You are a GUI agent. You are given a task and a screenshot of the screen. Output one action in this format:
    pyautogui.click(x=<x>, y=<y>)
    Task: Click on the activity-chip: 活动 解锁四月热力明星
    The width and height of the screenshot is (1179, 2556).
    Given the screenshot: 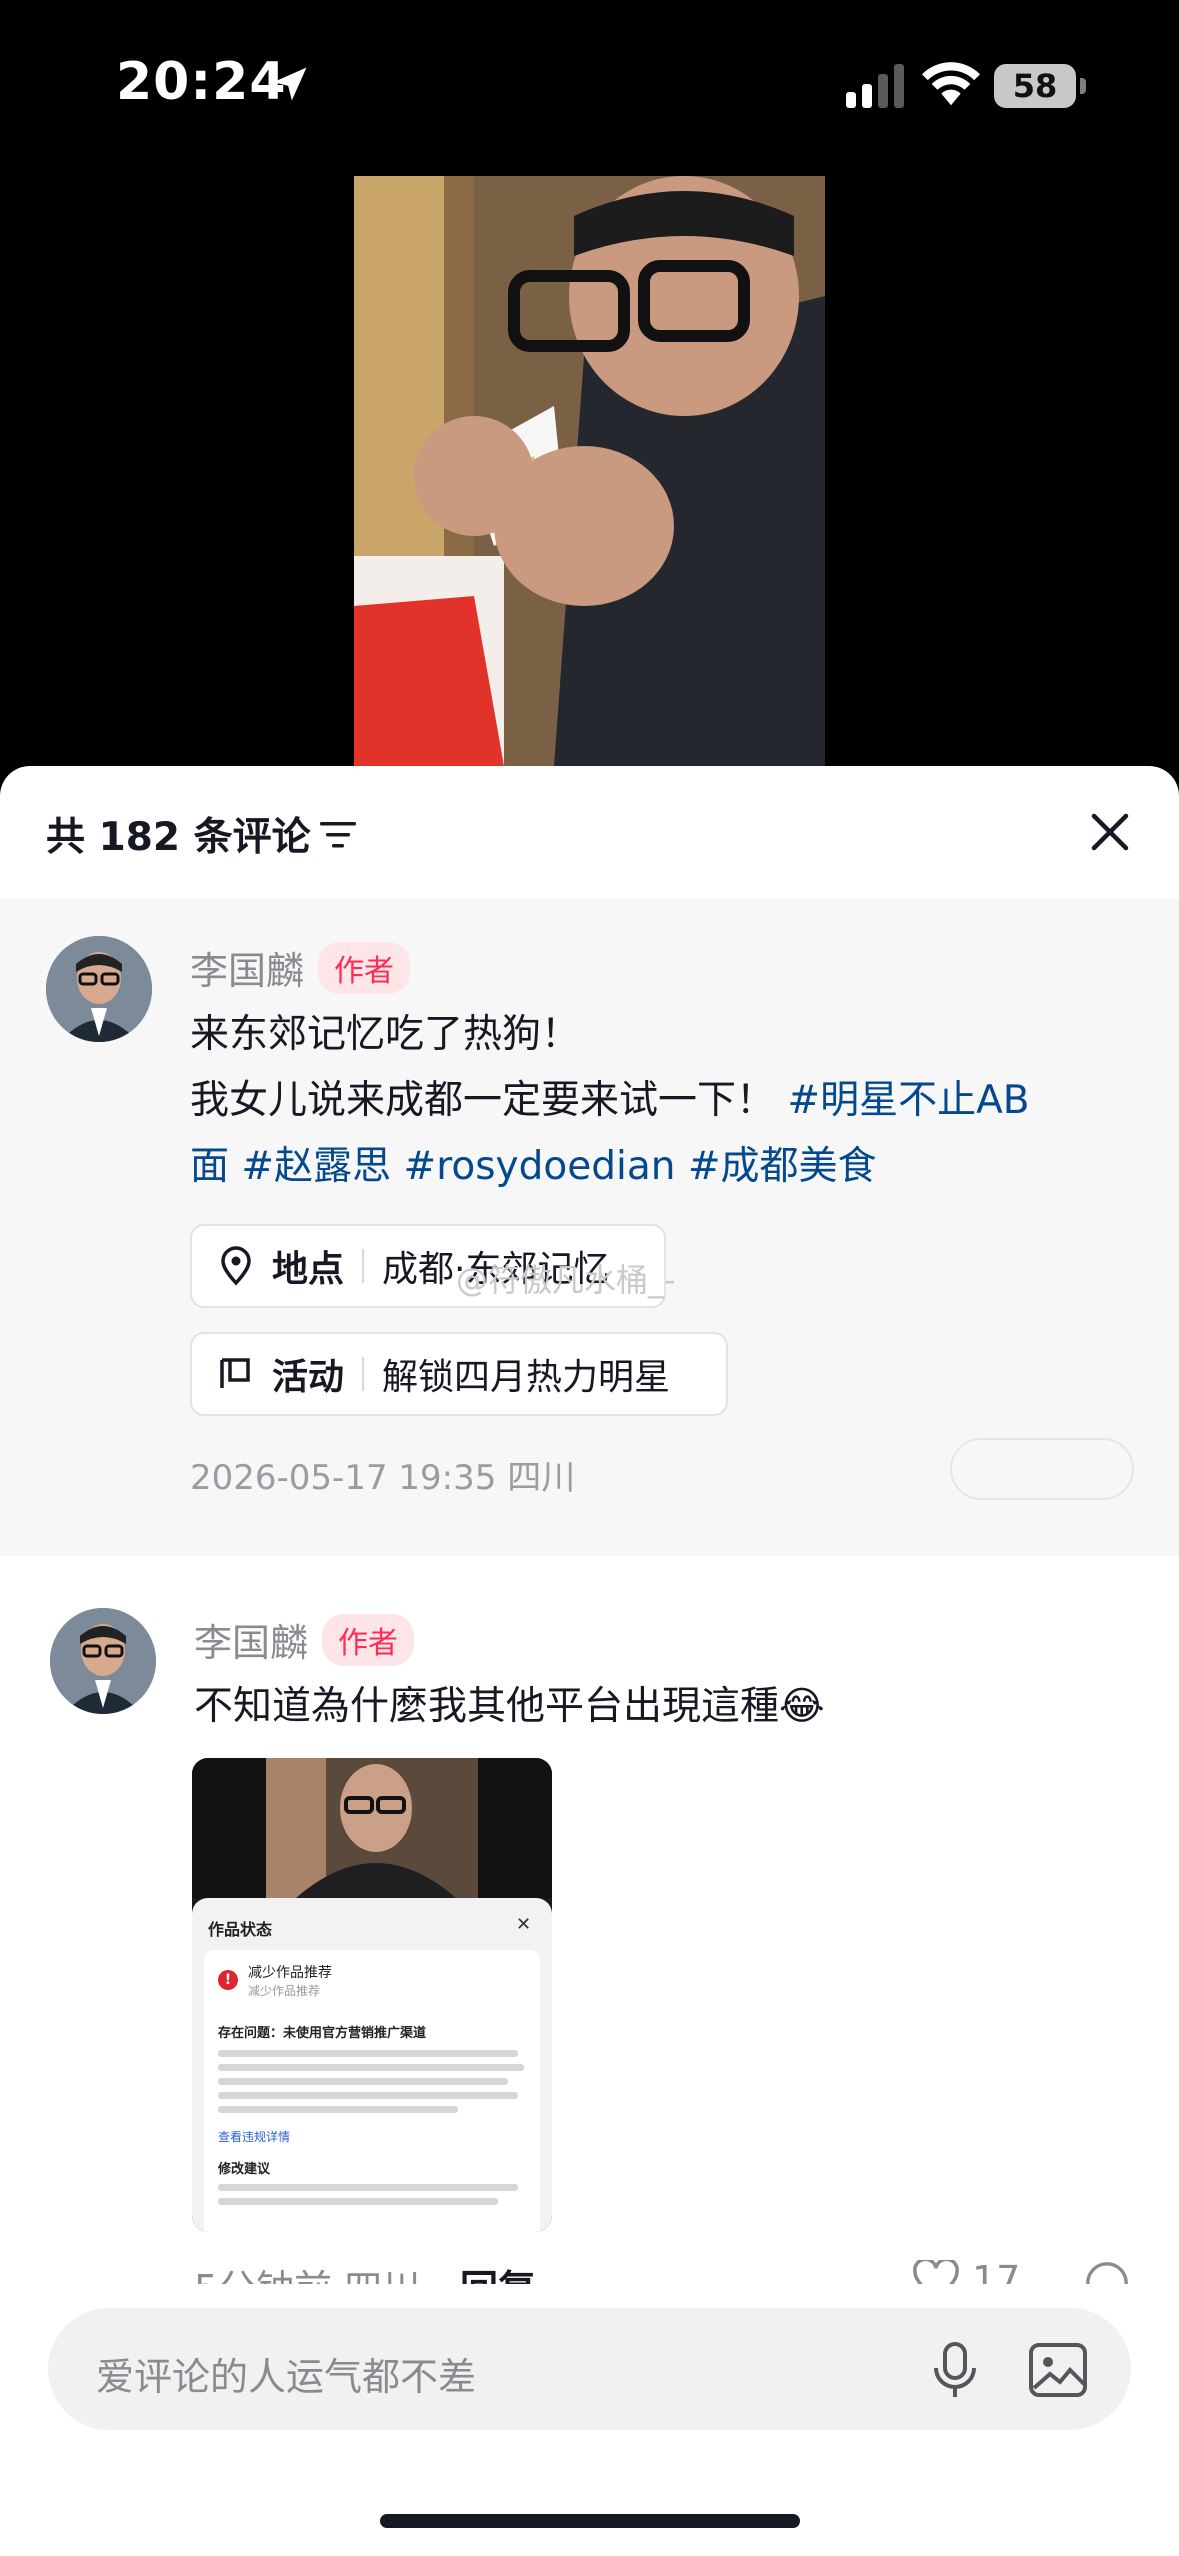 What is the action you would take?
    pyautogui.click(x=459, y=1374)
    